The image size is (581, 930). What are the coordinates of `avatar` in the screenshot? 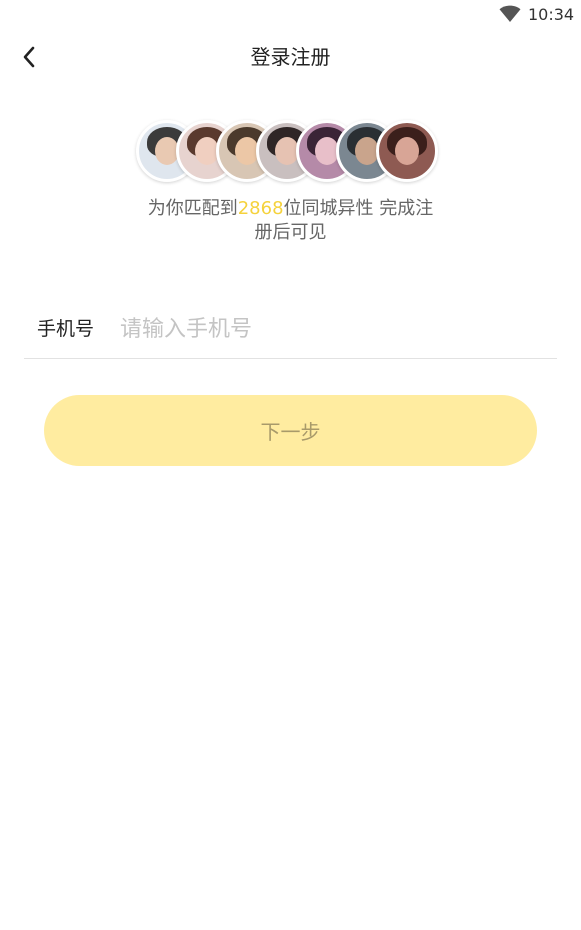 It's located at (407, 151).